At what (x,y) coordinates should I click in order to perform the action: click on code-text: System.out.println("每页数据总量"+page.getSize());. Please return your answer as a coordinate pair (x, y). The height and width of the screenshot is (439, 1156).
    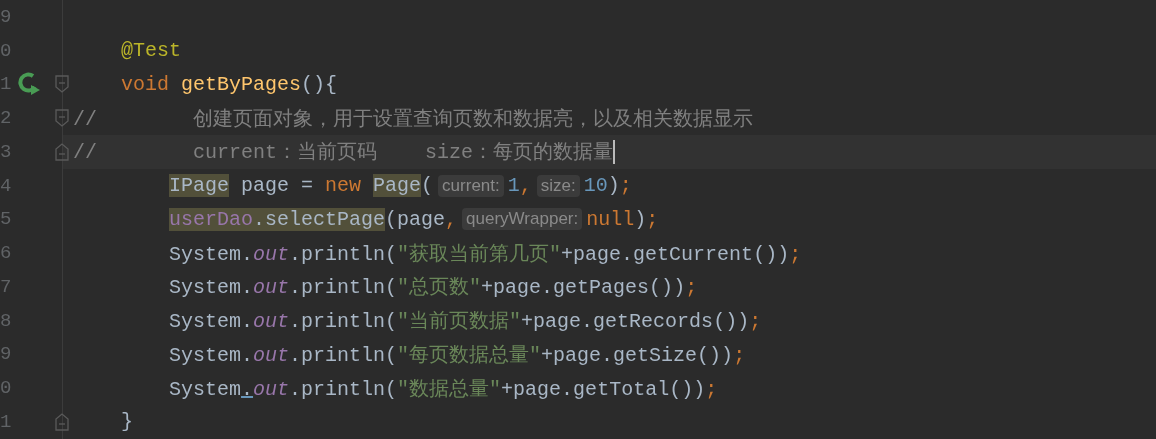
    Looking at the image, I should click on (457, 355).